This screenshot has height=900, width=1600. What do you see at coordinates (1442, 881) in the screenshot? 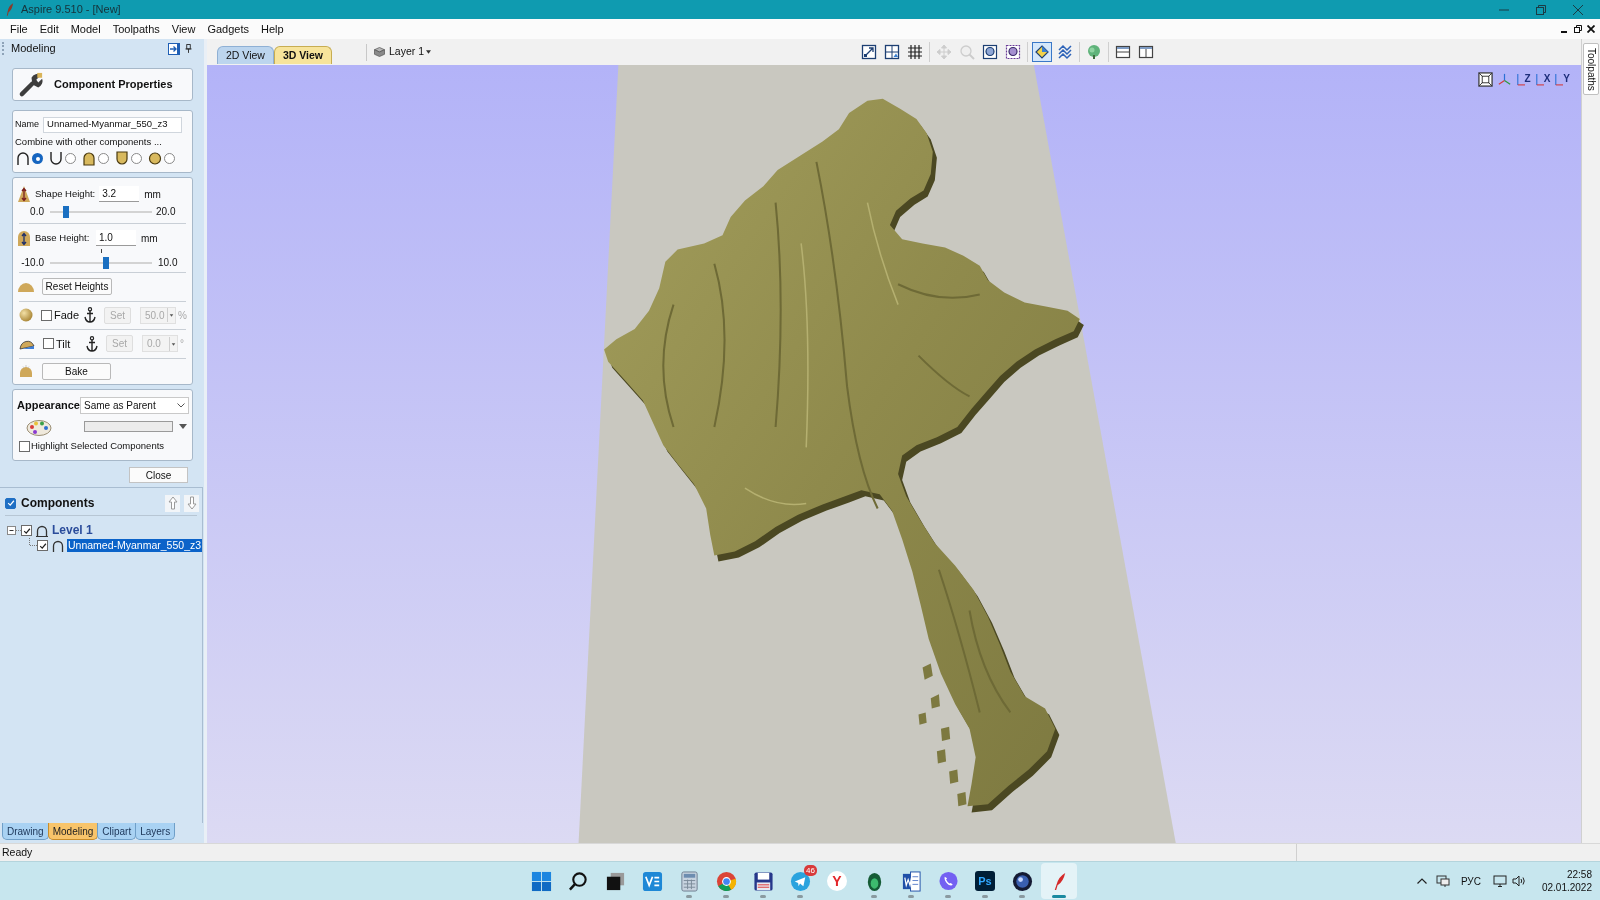
I see `network-icon` at bounding box center [1442, 881].